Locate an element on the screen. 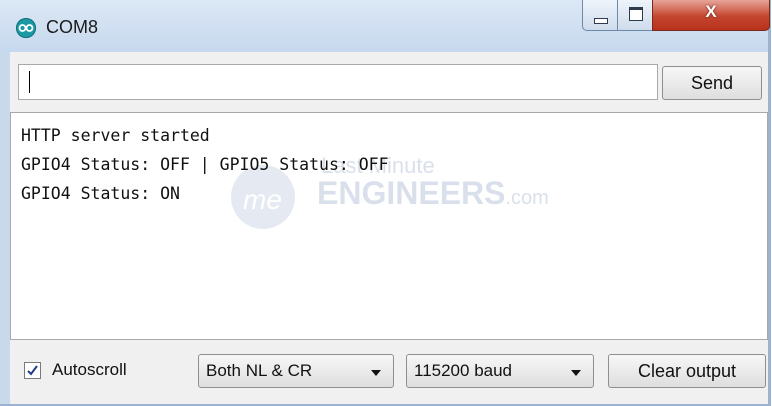 This screenshot has width=772, height=406. svg-text: me is located at coordinates (262, 199).